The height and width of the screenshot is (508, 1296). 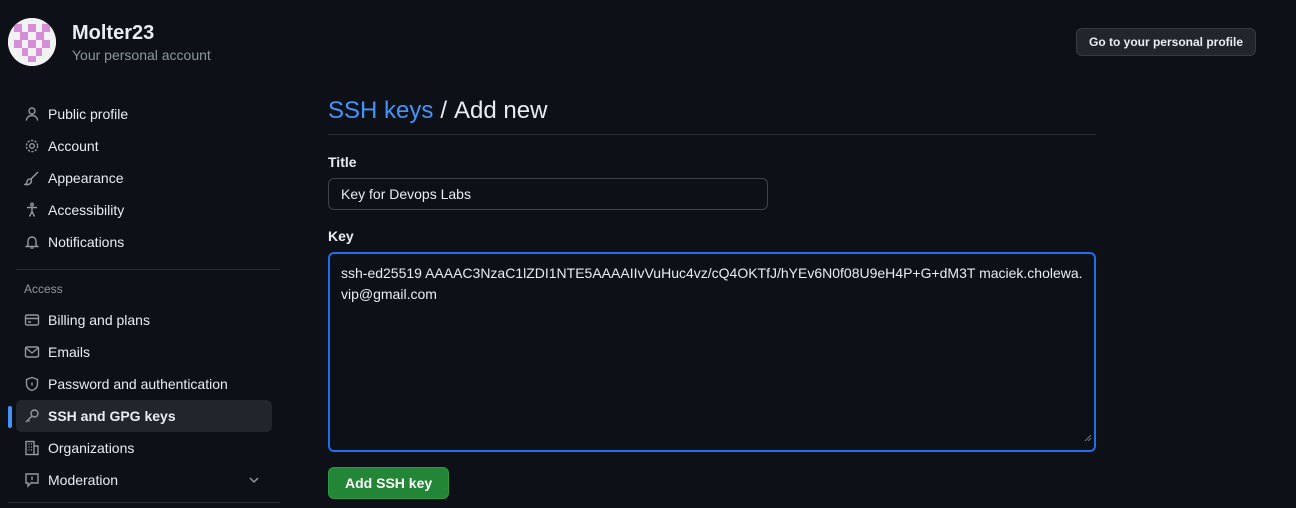 I want to click on shield-lock-icon, so click(x=32, y=384).